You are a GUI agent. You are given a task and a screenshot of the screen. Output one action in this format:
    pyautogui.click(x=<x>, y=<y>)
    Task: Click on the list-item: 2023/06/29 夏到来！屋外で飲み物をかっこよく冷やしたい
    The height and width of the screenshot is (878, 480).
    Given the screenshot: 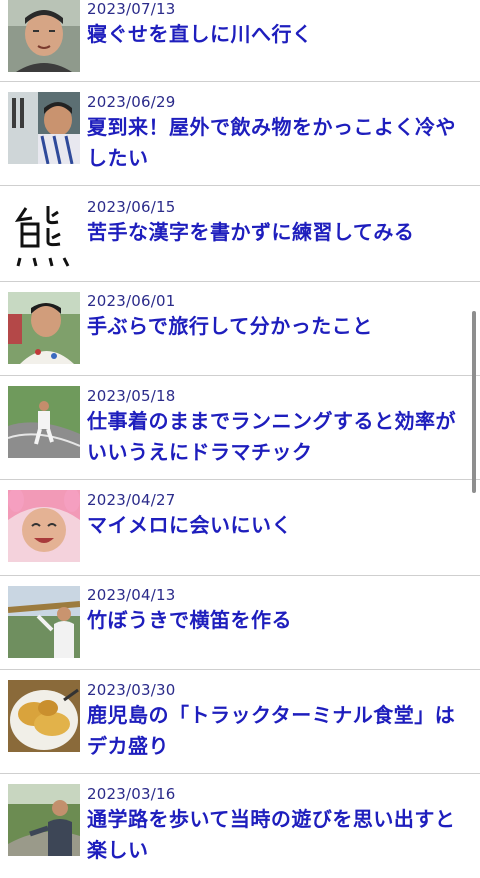 What is the action you would take?
    pyautogui.click(x=240, y=134)
    